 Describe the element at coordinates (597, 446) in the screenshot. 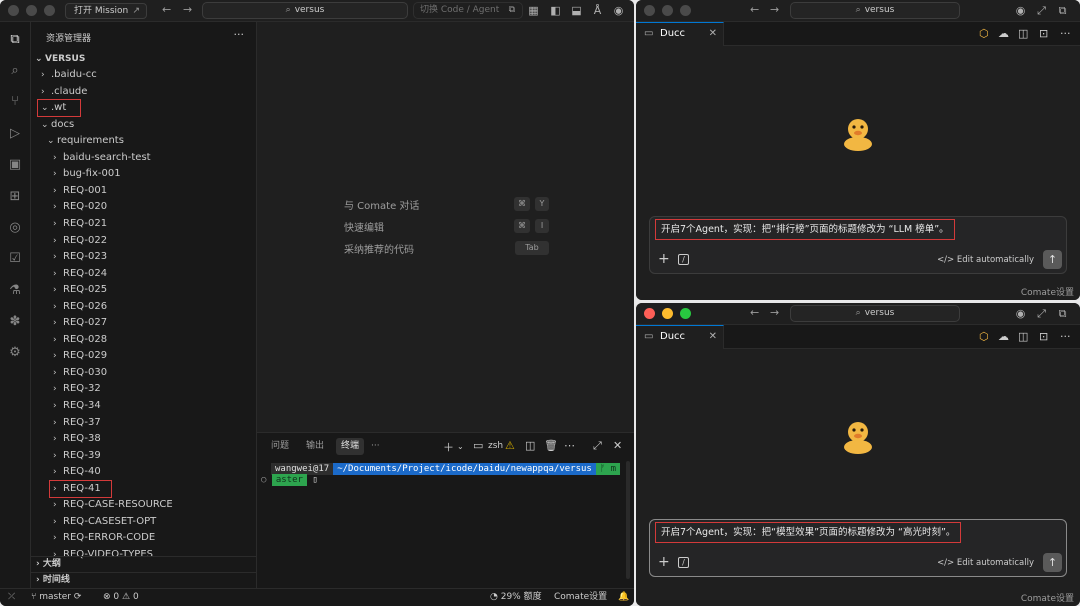

I see `maximize-panel-icon: ⤢` at that location.